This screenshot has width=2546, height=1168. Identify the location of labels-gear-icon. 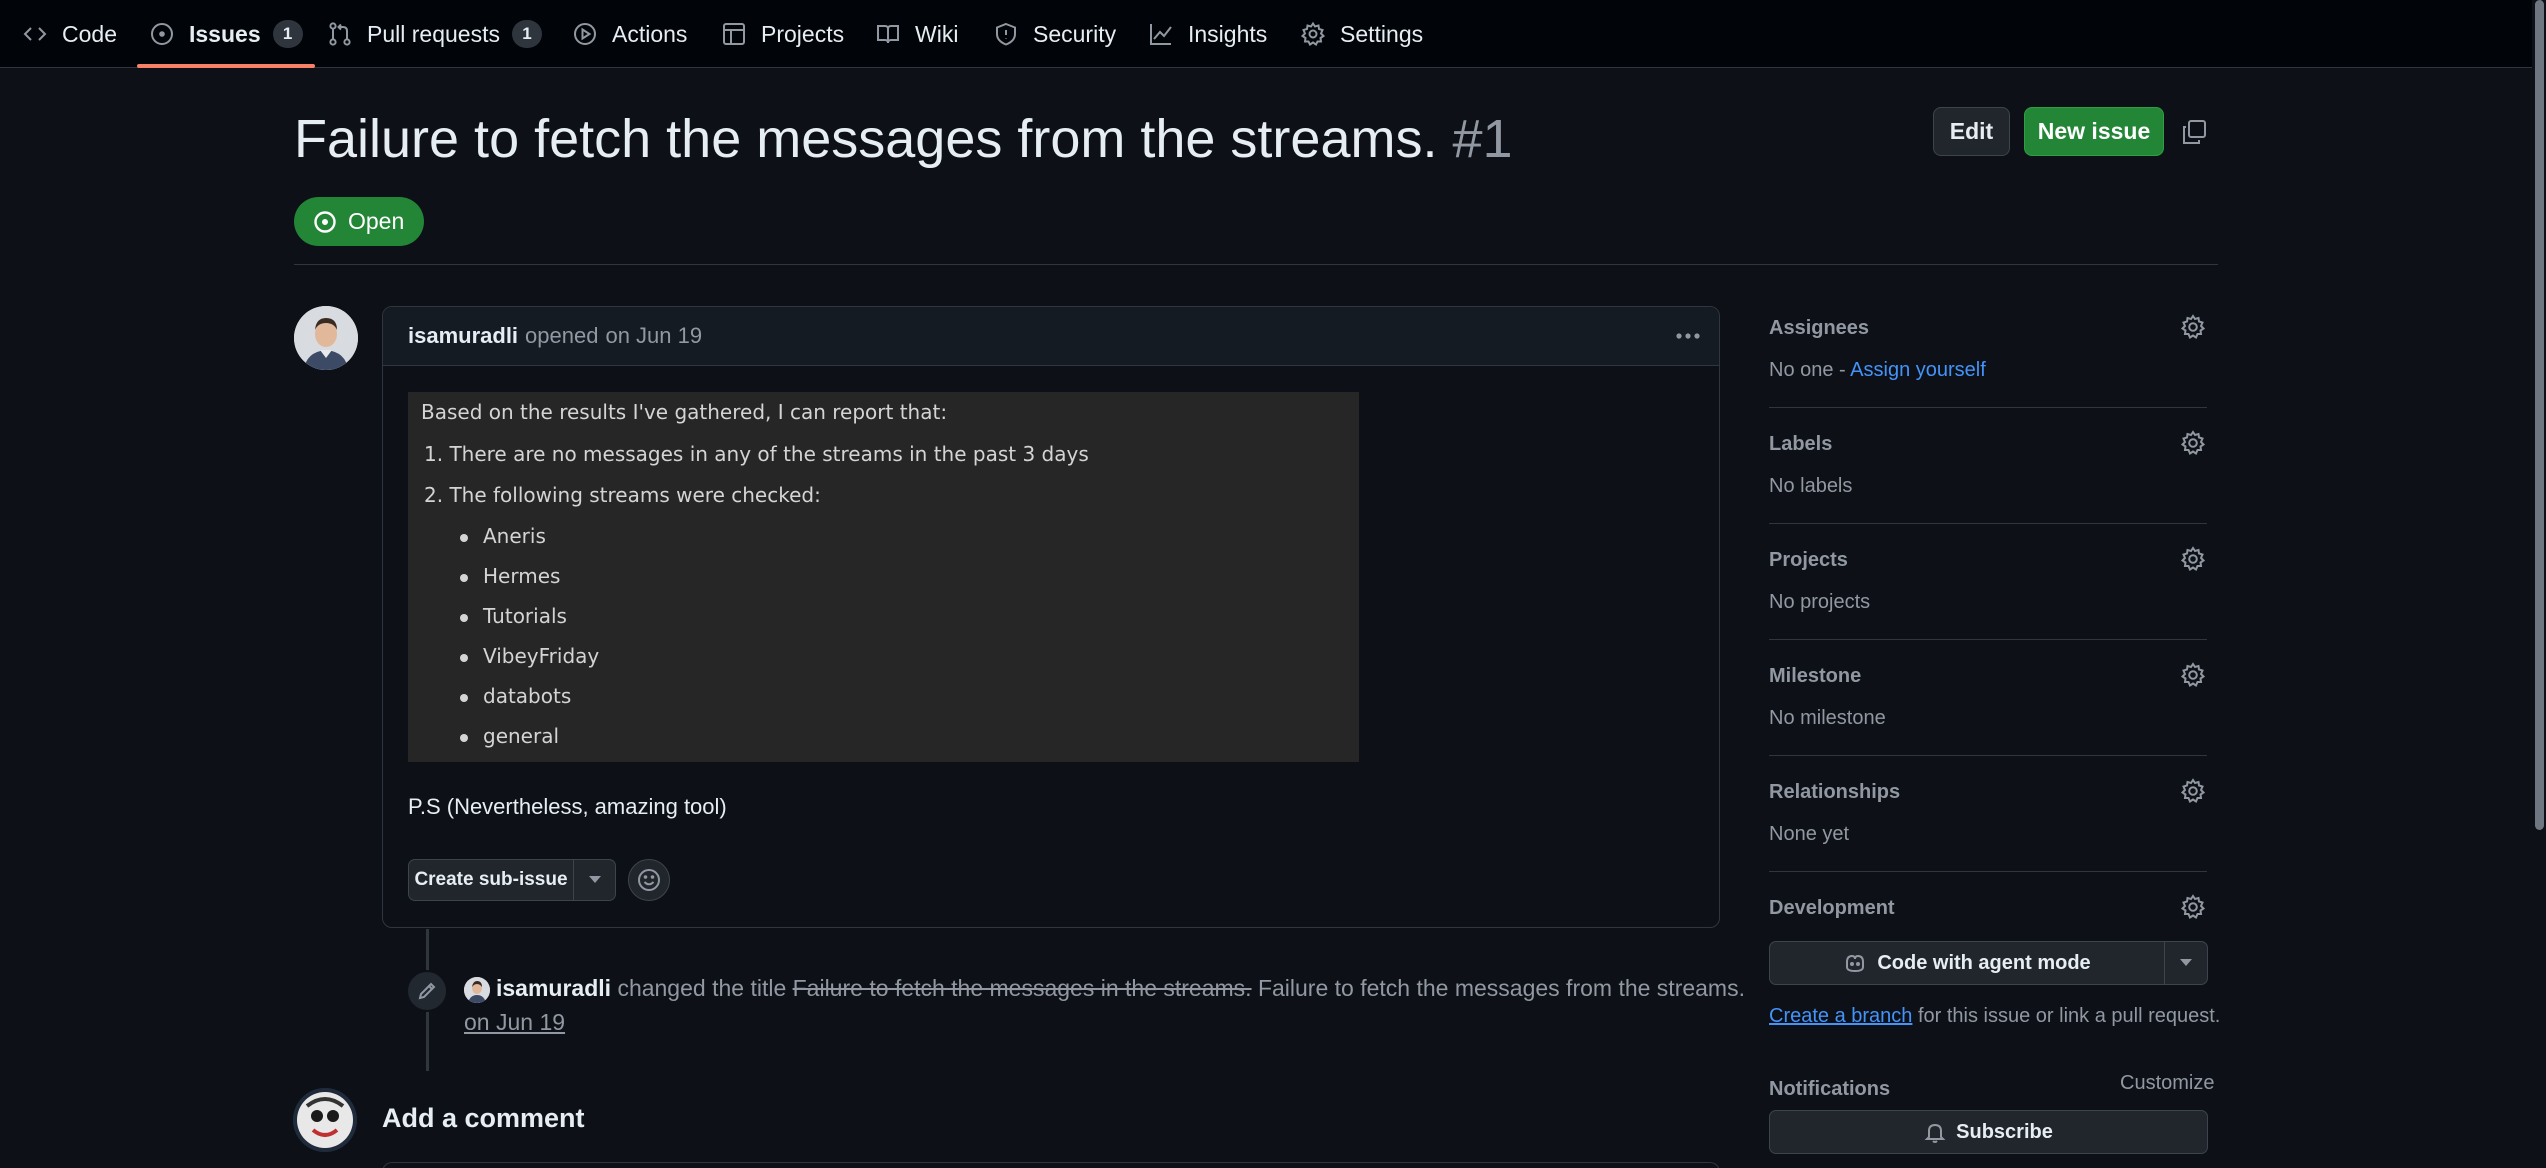
(2193, 443).